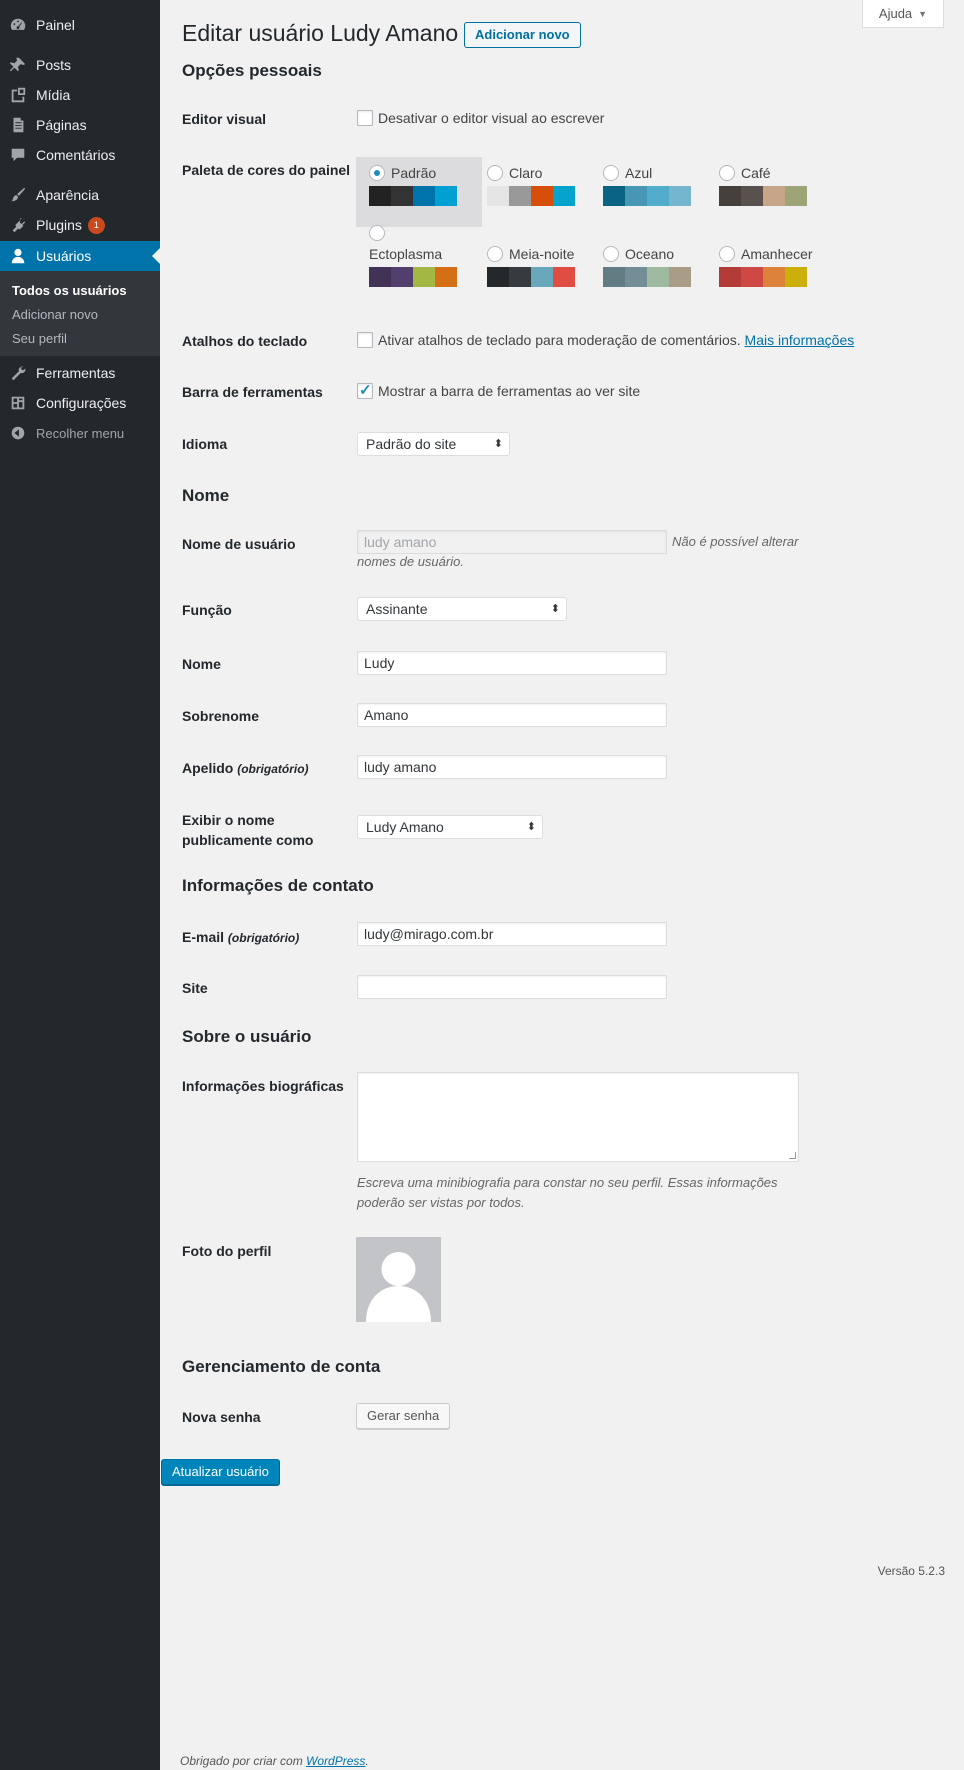 The image size is (964, 1770). Describe the element at coordinates (903, 14) in the screenshot. I see `help-tab-button: Ajuda ▼` at that location.